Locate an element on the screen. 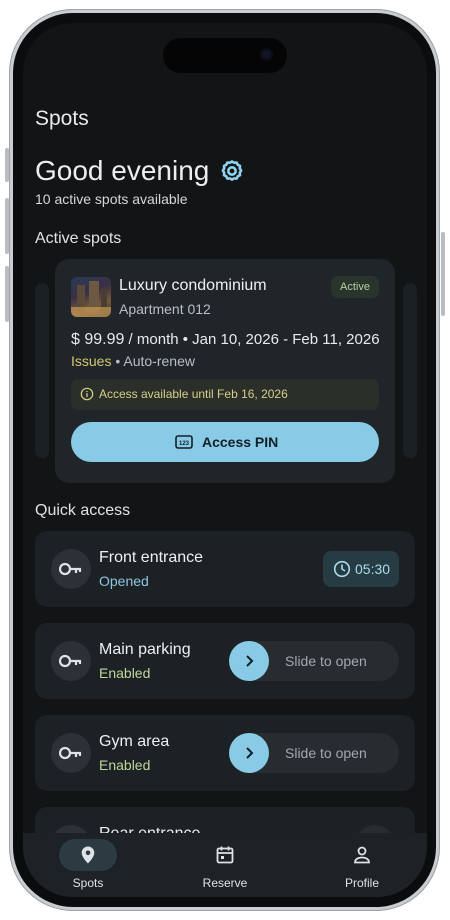 The width and height of the screenshot is (450, 920). clock-icon is located at coordinates (342, 569).